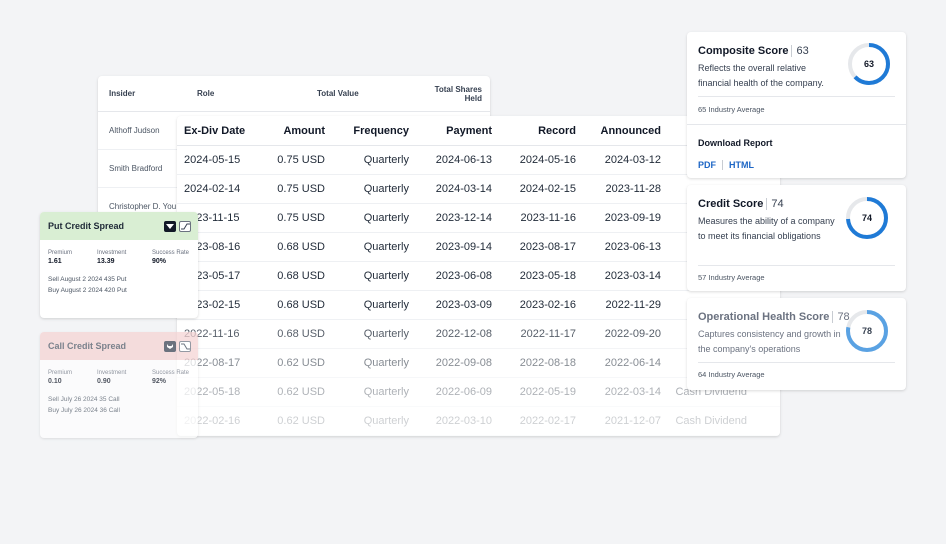 The image size is (946, 544). What do you see at coordinates (547, 160) in the screenshot?
I see `record-date: 2024-05-16` at bounding box center [547, 160].